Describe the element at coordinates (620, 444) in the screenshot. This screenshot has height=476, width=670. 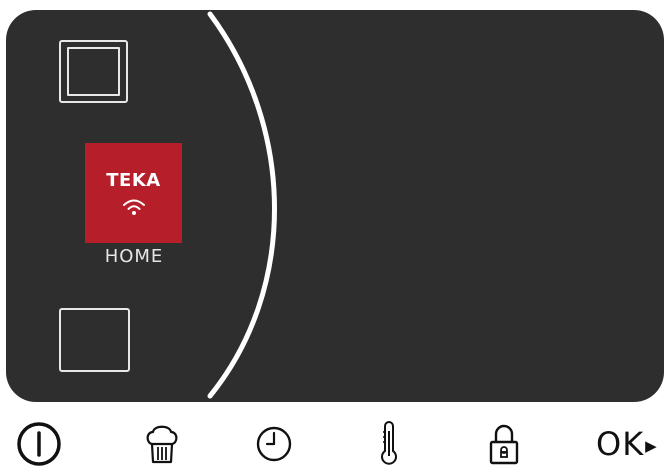
I see `ok-label: OK` at that location.